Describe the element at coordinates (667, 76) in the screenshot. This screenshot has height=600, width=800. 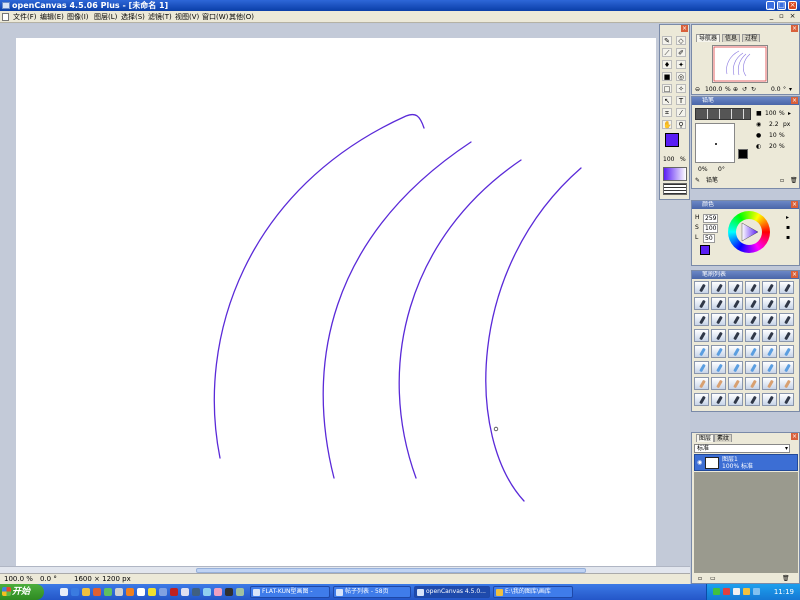
I see `fill-tool-icon: ■` at that location.